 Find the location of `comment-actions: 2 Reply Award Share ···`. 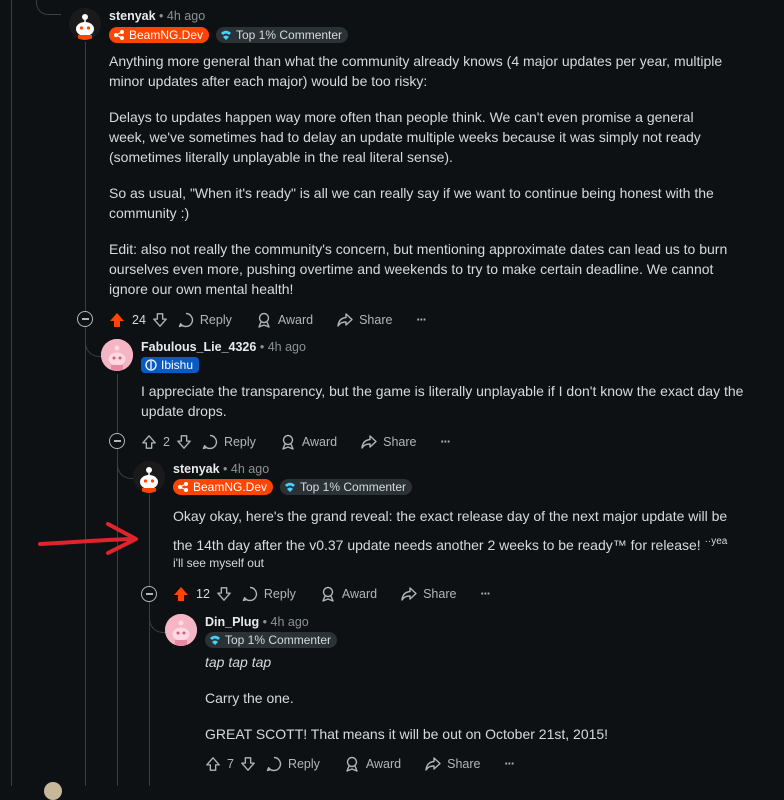

comment-actions: 2 Reply Award Share ··· is located at coordinates (307, 442).